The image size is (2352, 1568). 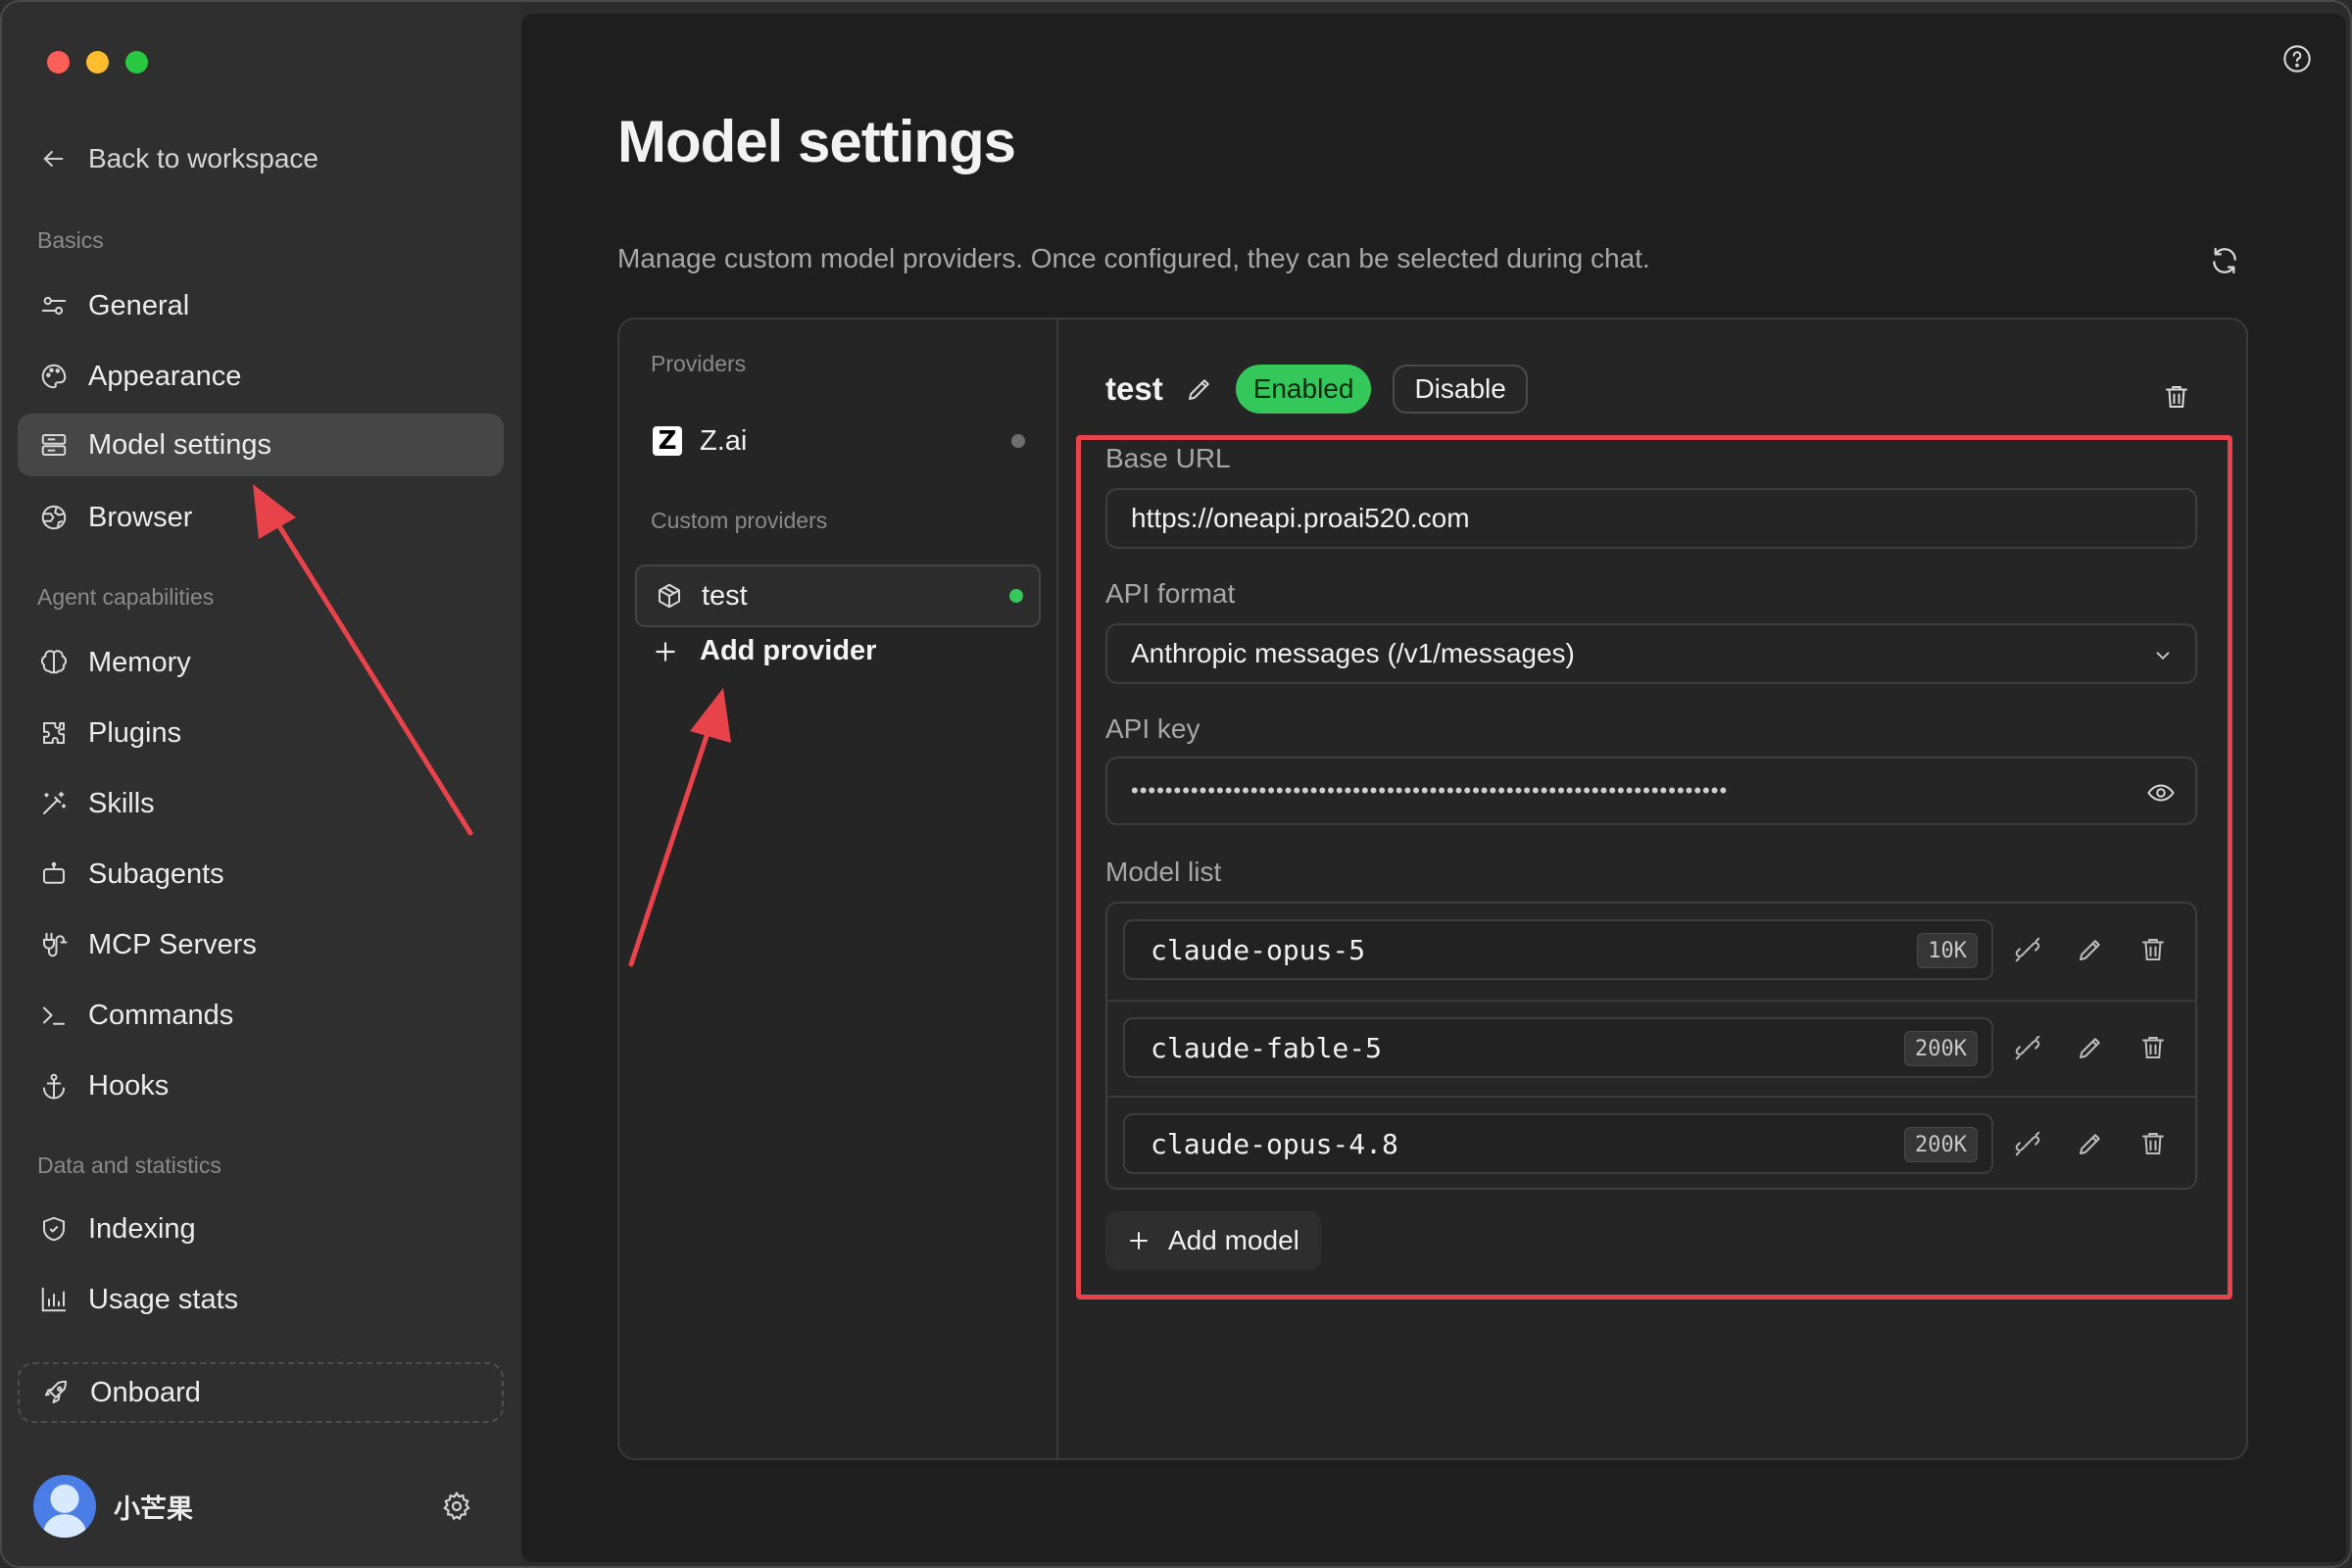 I want to click on minimize-window-button, so click(x=97, y=62).